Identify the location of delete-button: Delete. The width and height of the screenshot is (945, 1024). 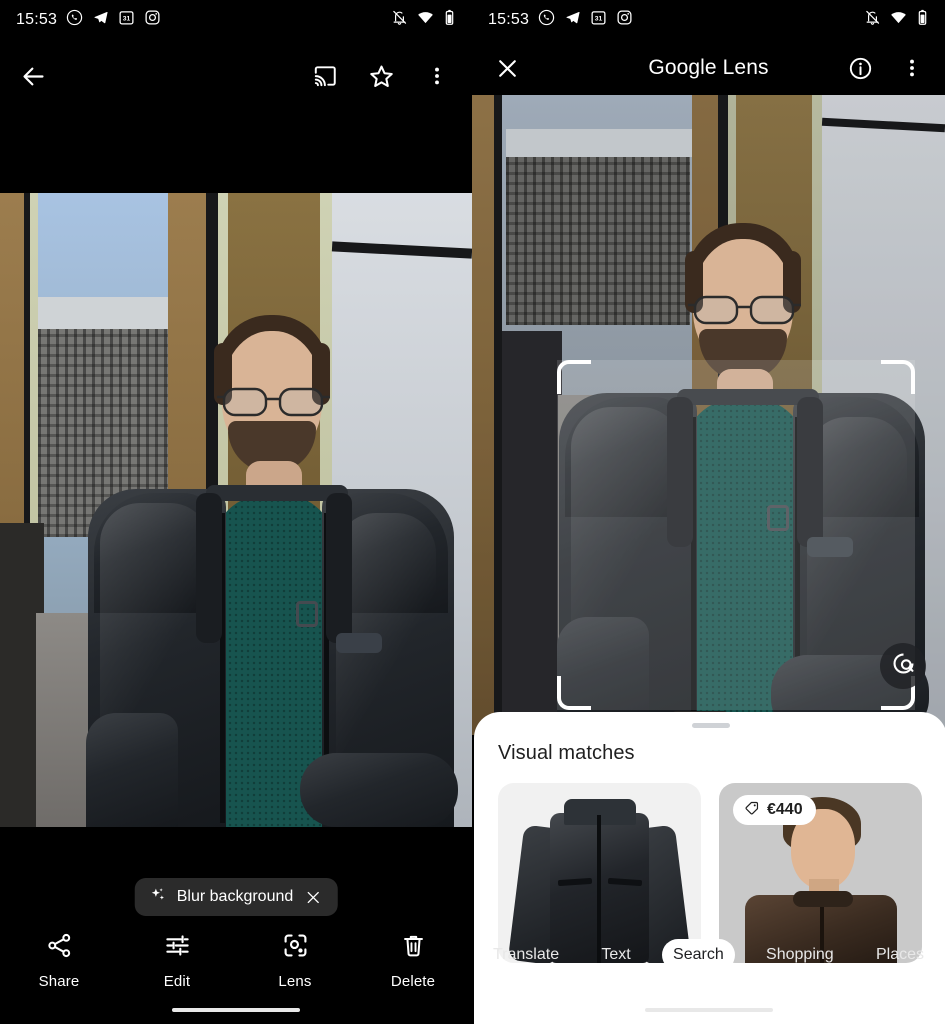
(413, 961).